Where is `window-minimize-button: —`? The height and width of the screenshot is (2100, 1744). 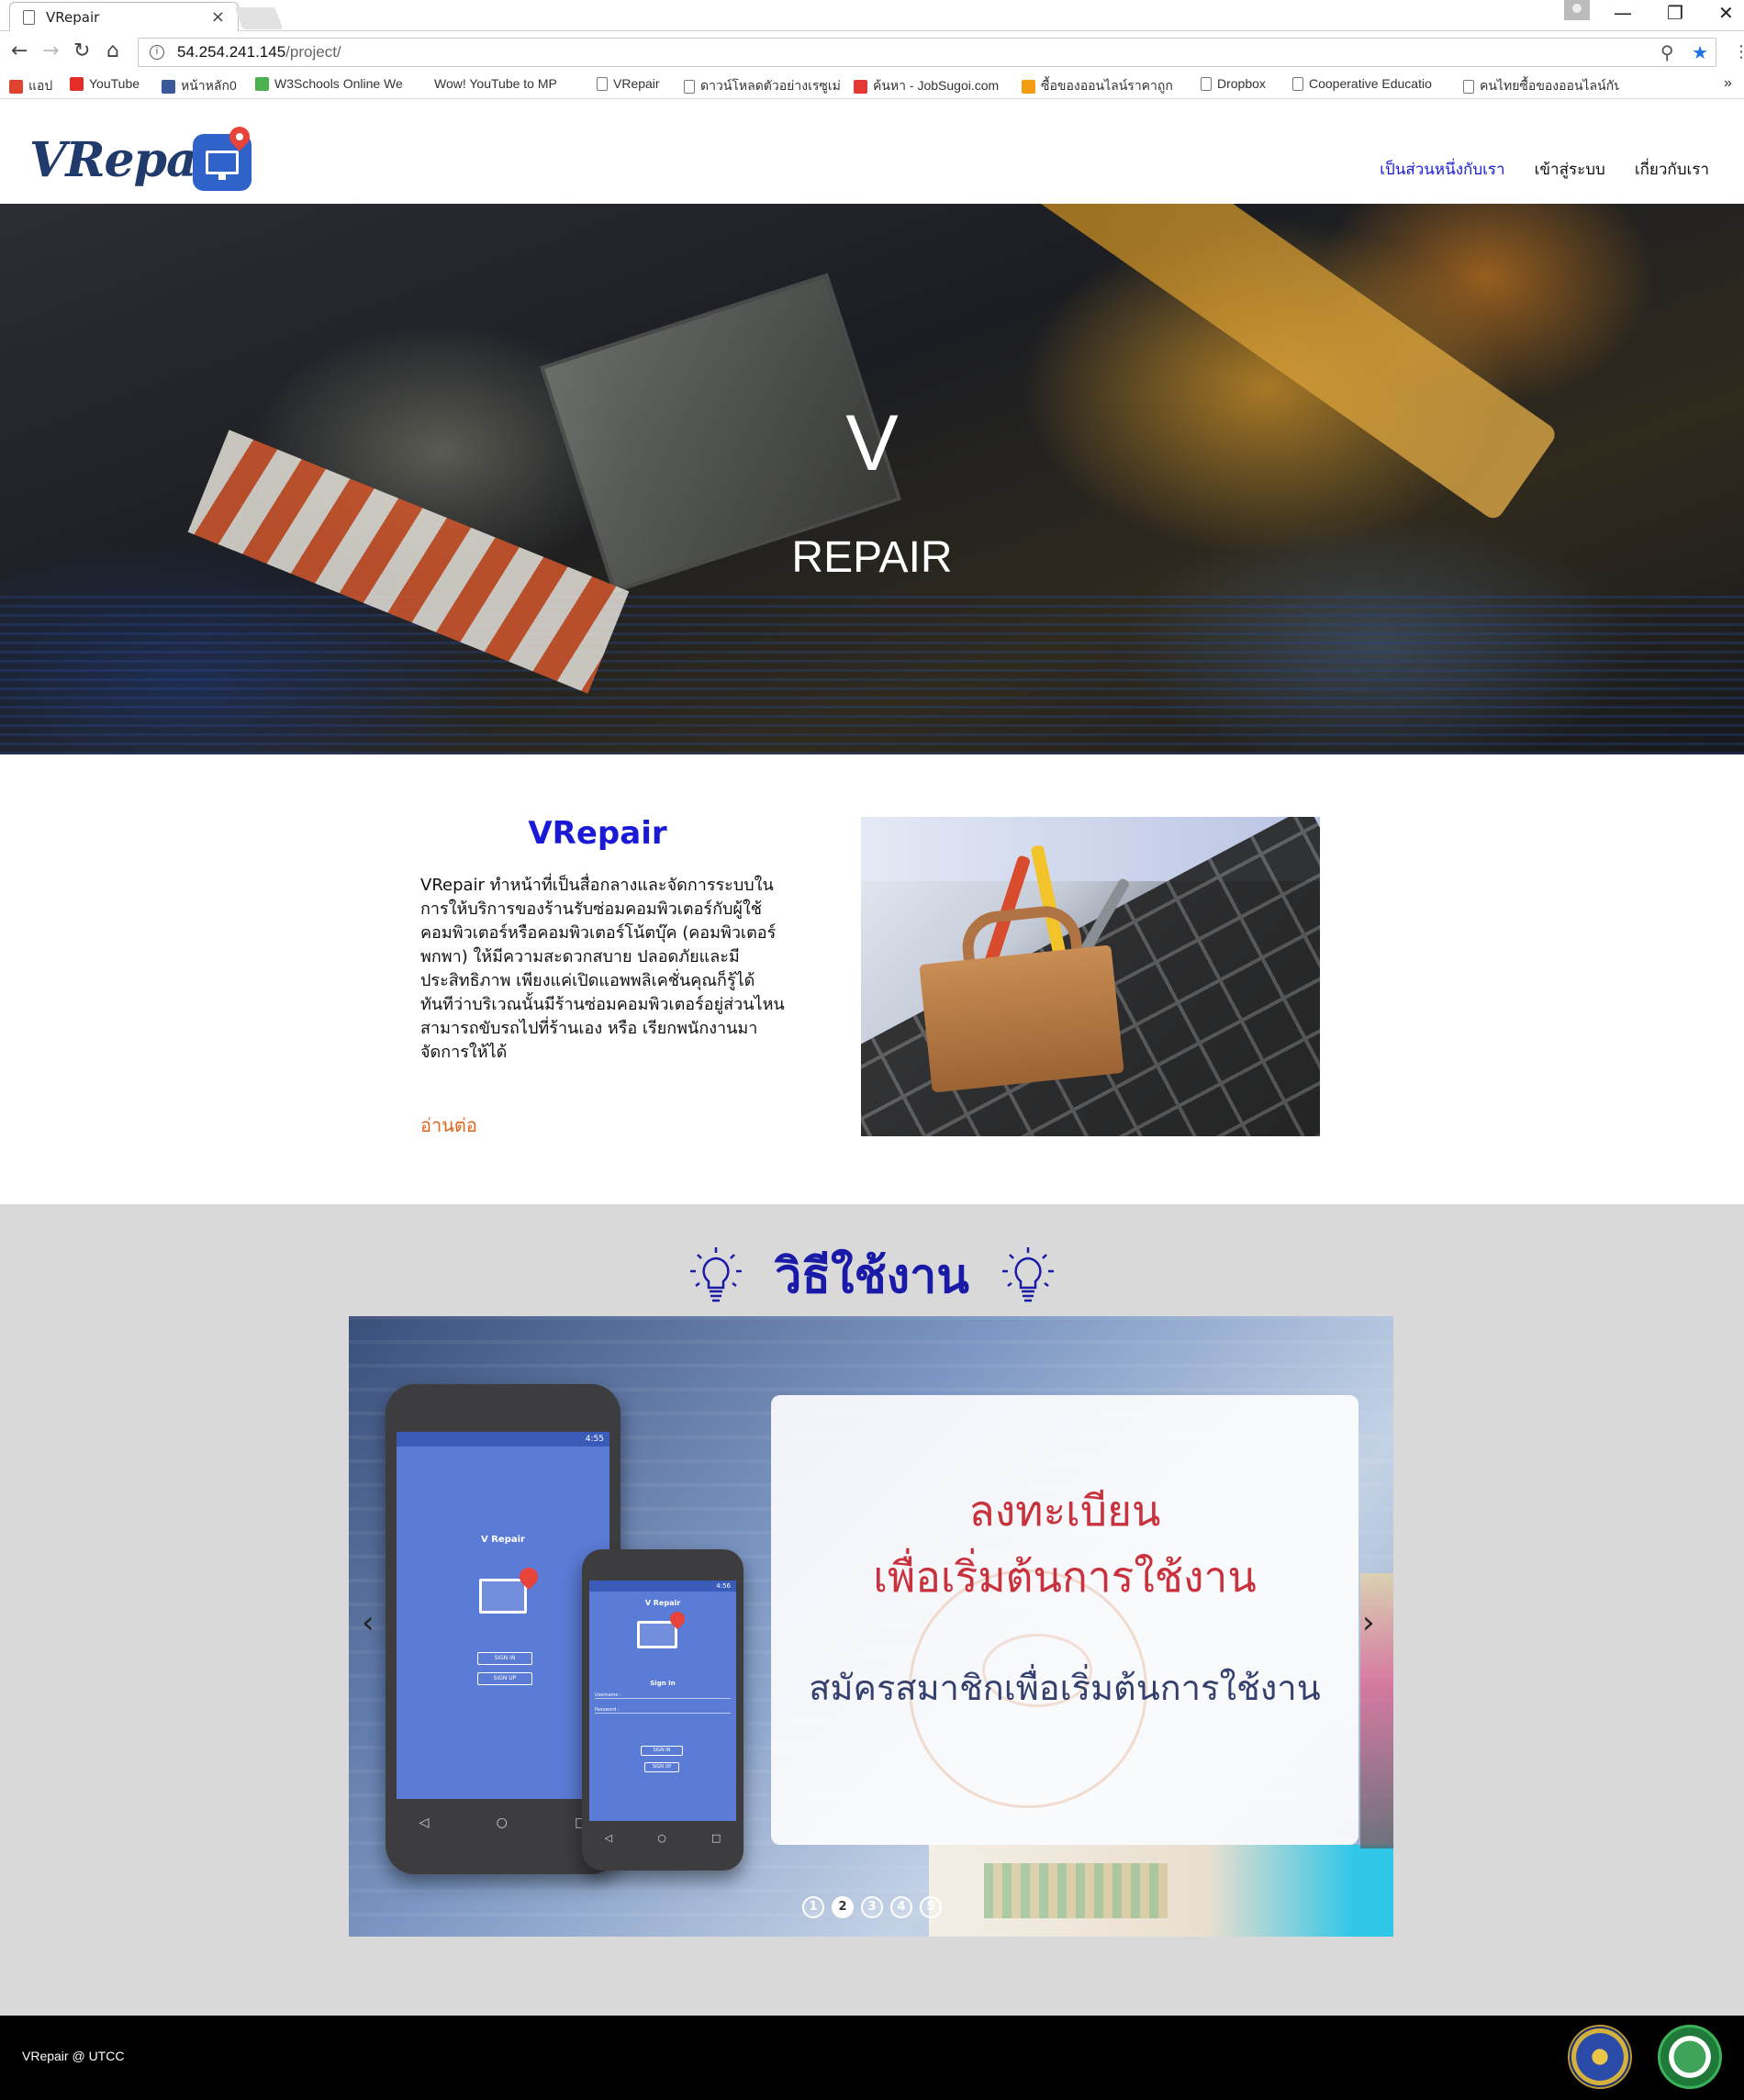 window-minimize-button: — is located at coordinates (1623, 13).